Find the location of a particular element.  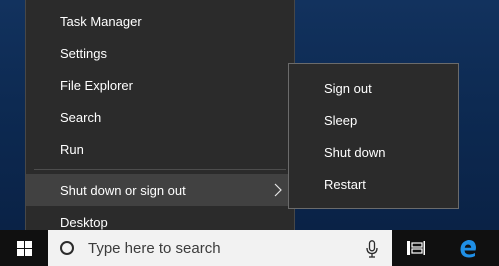

windows-logo-icon is located at coordinates (24, 248).